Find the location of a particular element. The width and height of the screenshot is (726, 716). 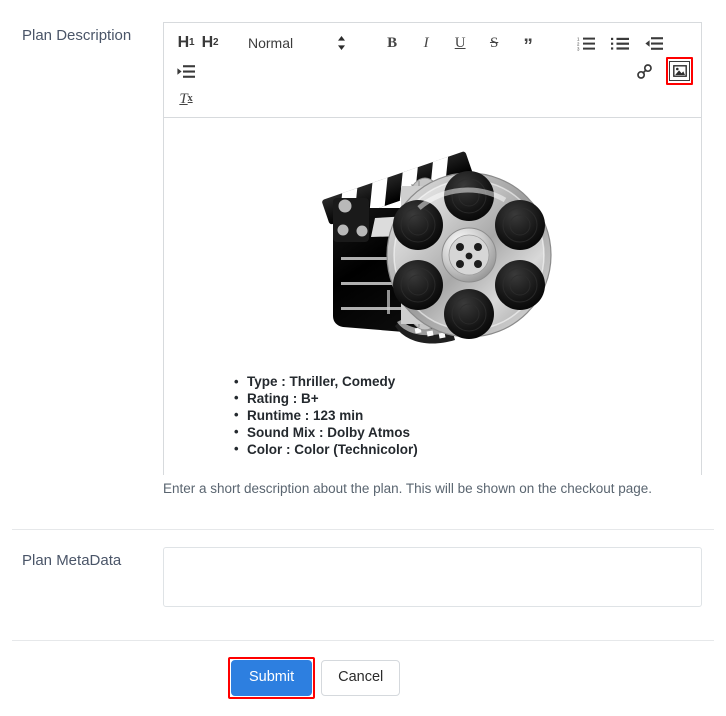

heading-1-button: H1 is located at coordinates (186, 43).